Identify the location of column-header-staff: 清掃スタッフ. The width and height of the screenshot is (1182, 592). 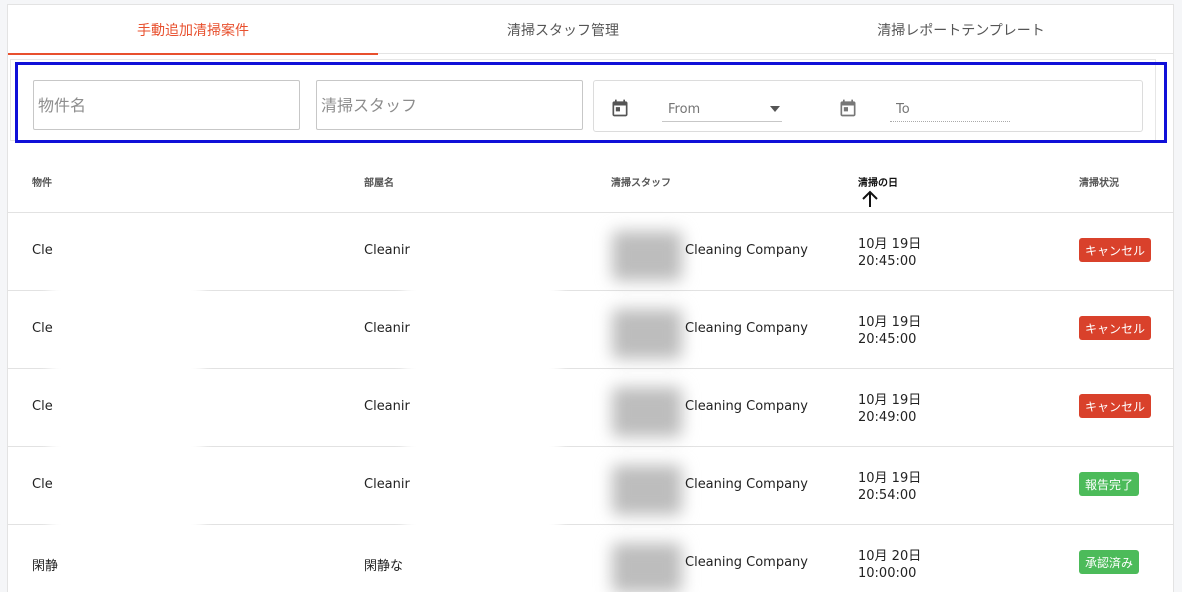
(641, 181).